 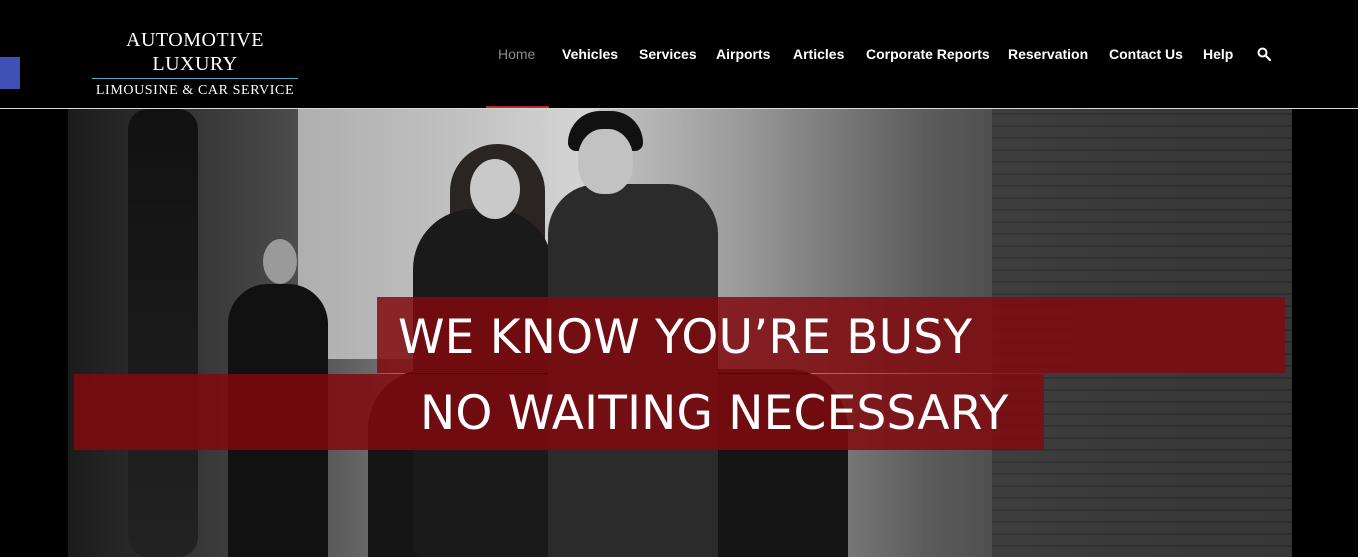 I want to click on hero-woman-face, so click(x=495, y=189).